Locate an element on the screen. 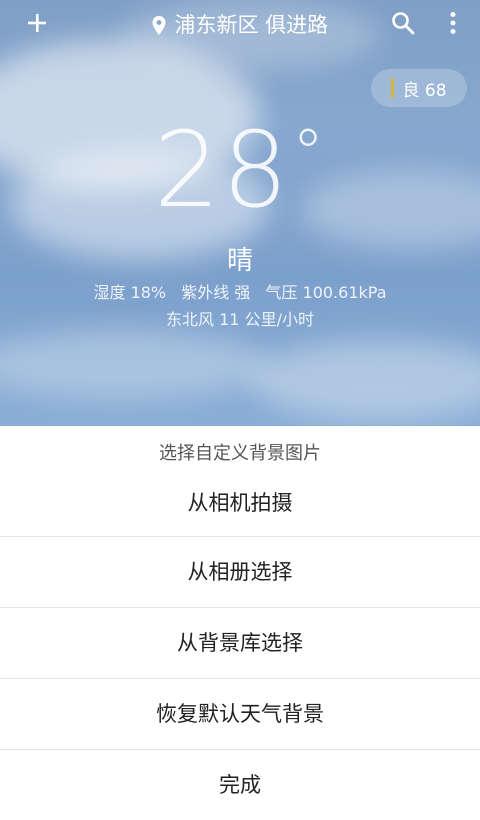 The image size is (480, 820). degree-symbol: ° is located at coordinates (309, 154).